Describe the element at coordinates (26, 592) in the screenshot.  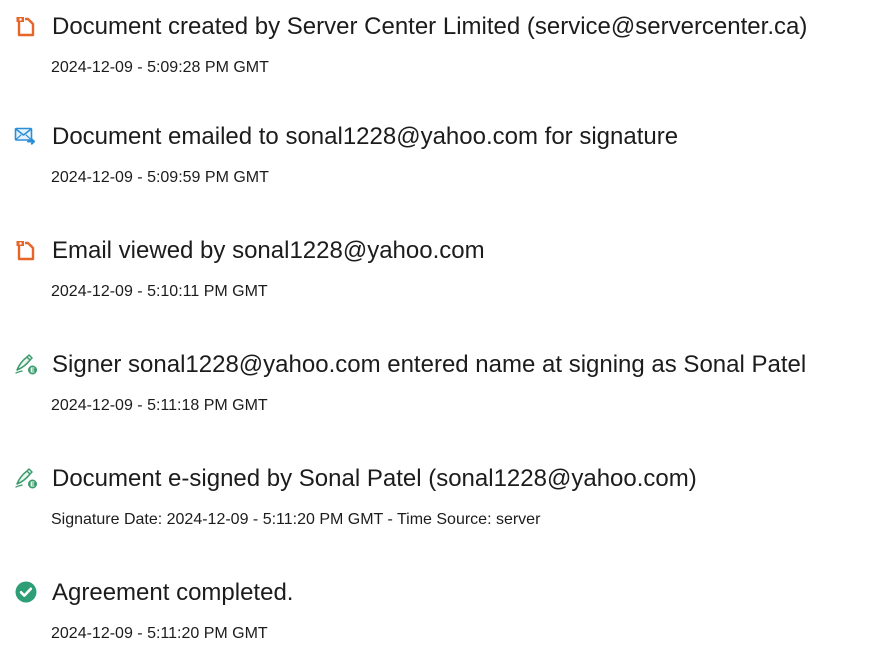
I see `check-circle-icon` at that location.